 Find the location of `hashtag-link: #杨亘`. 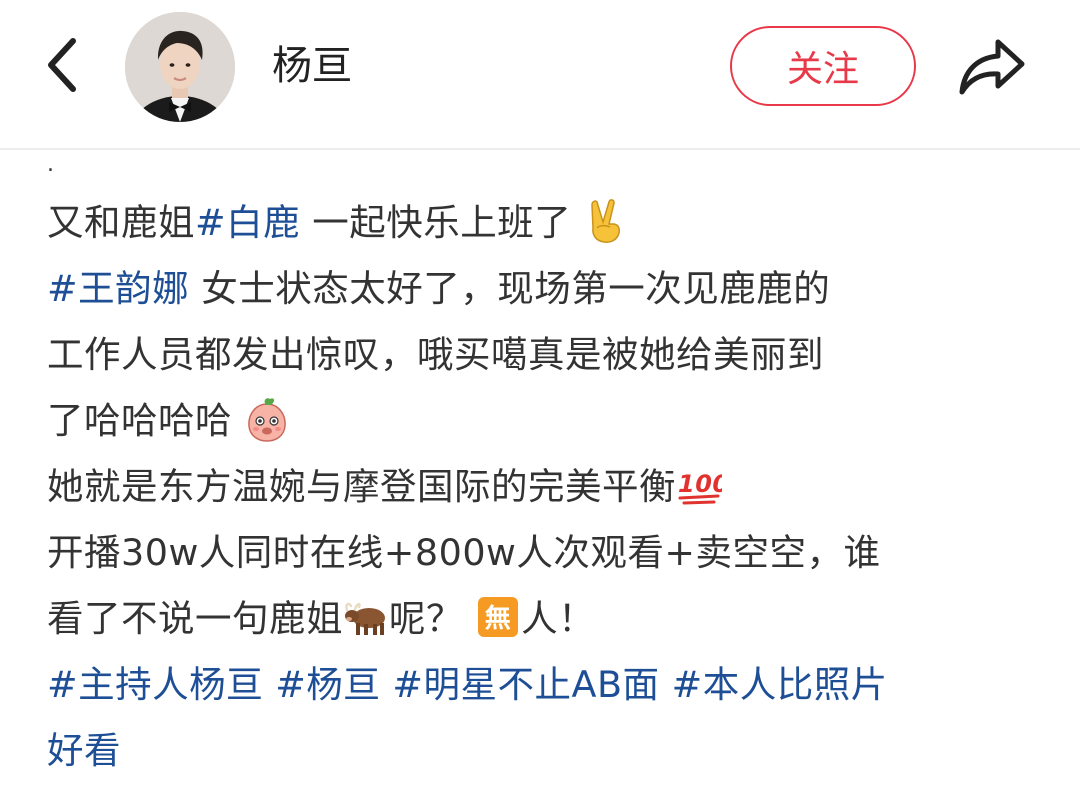

hashtag-link: #杨亘 is located at coordinates (327, 684).